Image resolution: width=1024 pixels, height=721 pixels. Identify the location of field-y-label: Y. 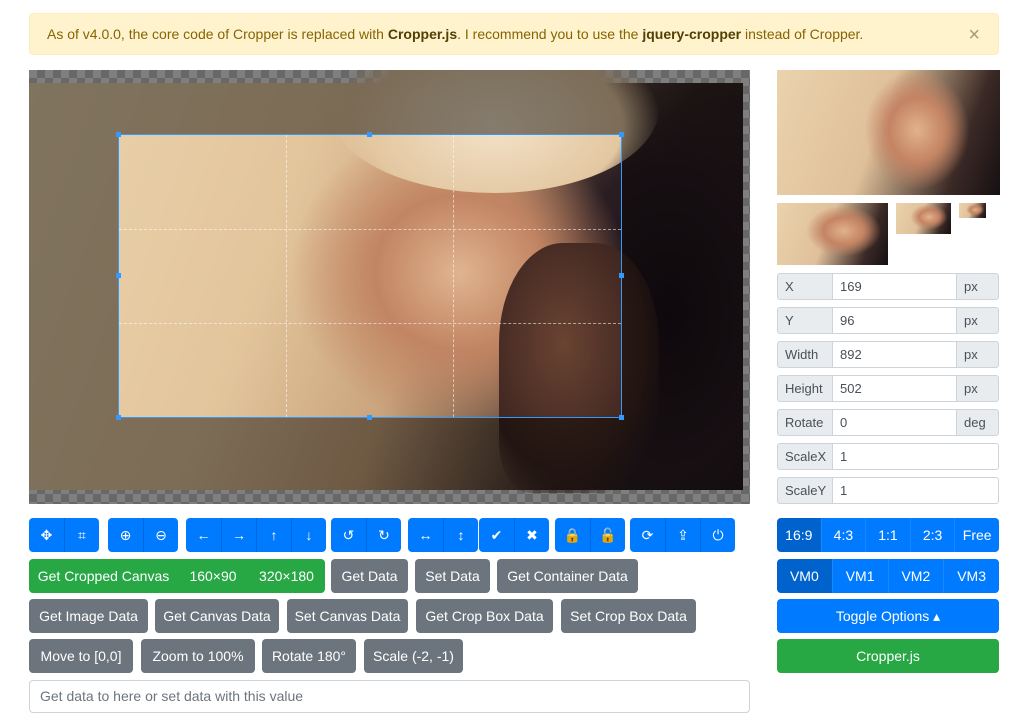
(804, 320).